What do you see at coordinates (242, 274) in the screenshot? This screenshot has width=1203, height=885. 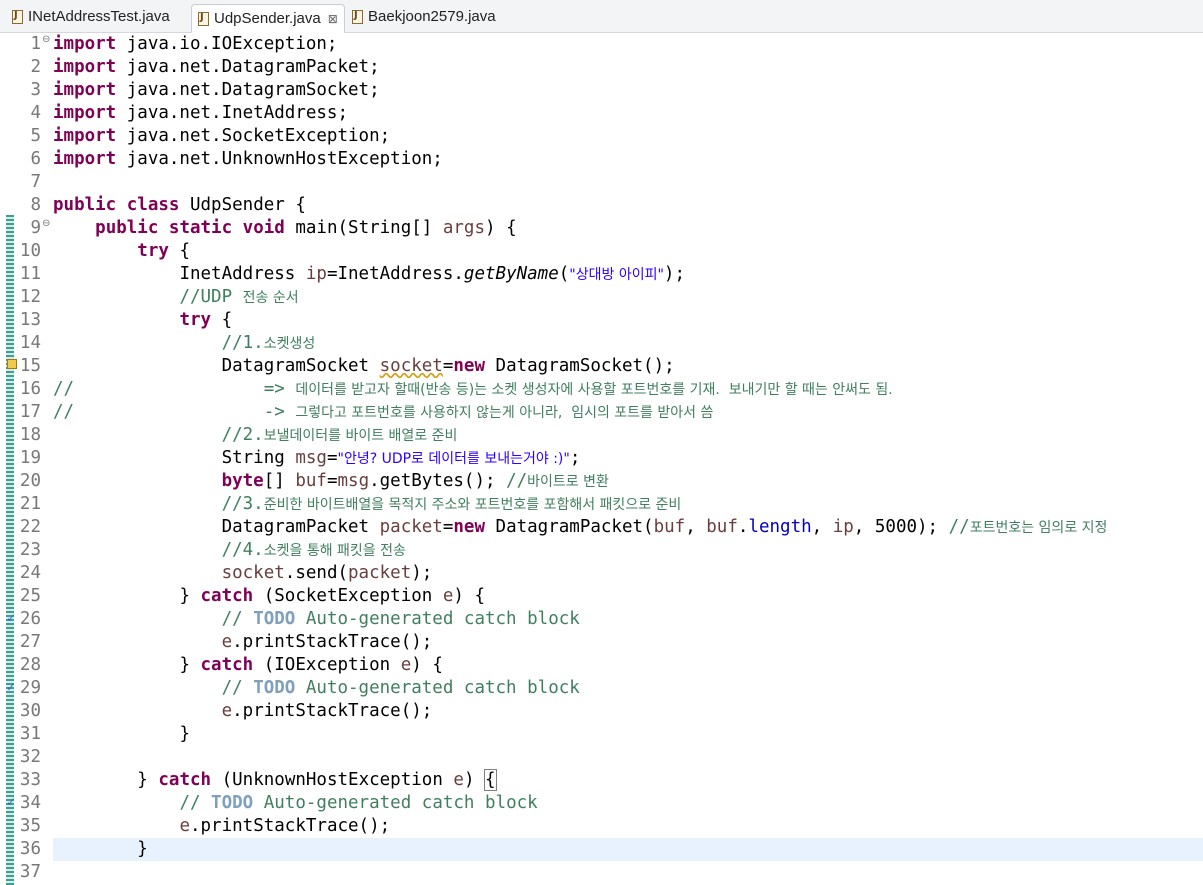 I see `code-text: InetAddress` at bounding box center [242, 274].